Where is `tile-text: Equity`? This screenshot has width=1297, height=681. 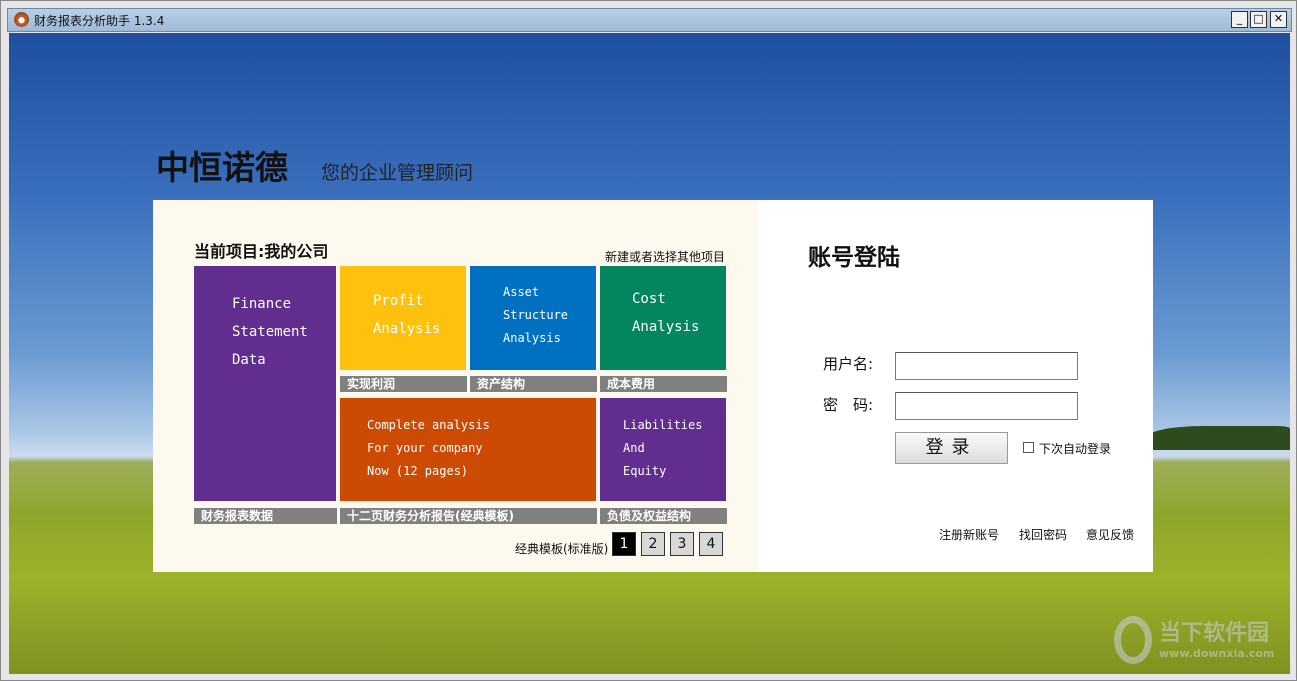 tile-text: Equity is located at coordinates (645, 471).